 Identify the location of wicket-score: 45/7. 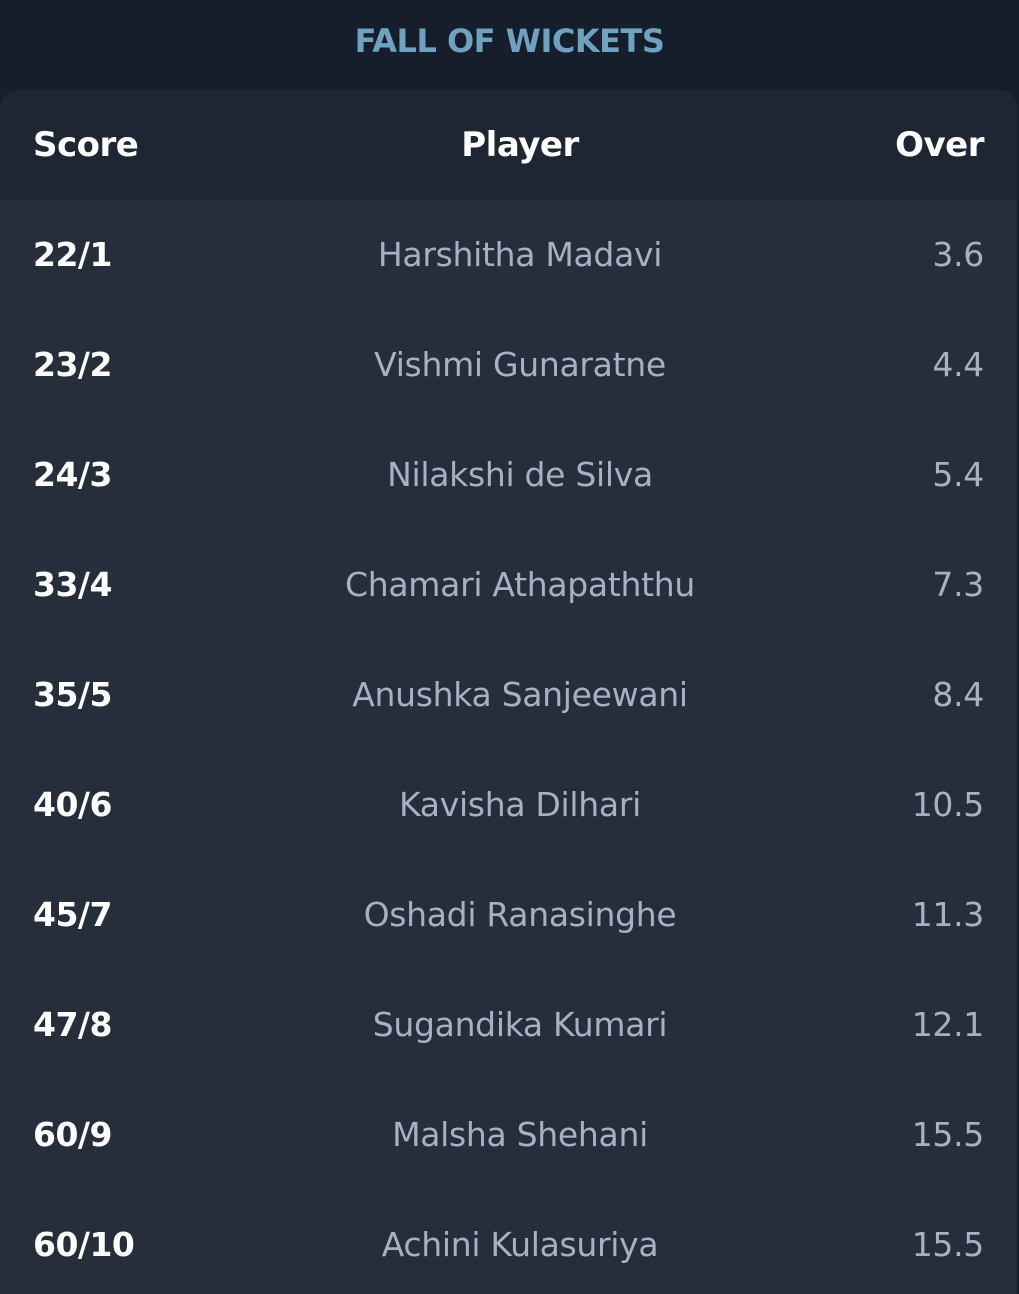
(72, 914).